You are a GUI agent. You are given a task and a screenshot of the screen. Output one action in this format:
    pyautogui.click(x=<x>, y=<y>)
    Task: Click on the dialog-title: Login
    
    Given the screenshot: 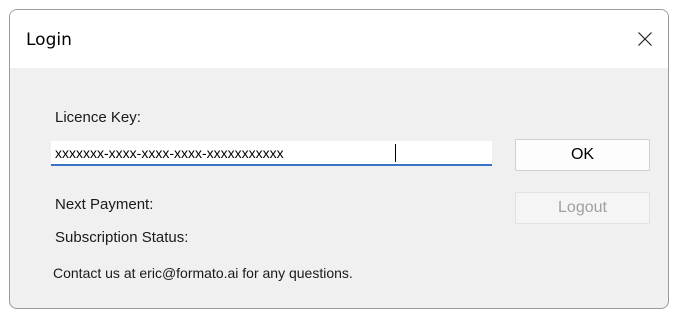 What is the action you would take?
    pyautogui.click(x=49, y=40)
    